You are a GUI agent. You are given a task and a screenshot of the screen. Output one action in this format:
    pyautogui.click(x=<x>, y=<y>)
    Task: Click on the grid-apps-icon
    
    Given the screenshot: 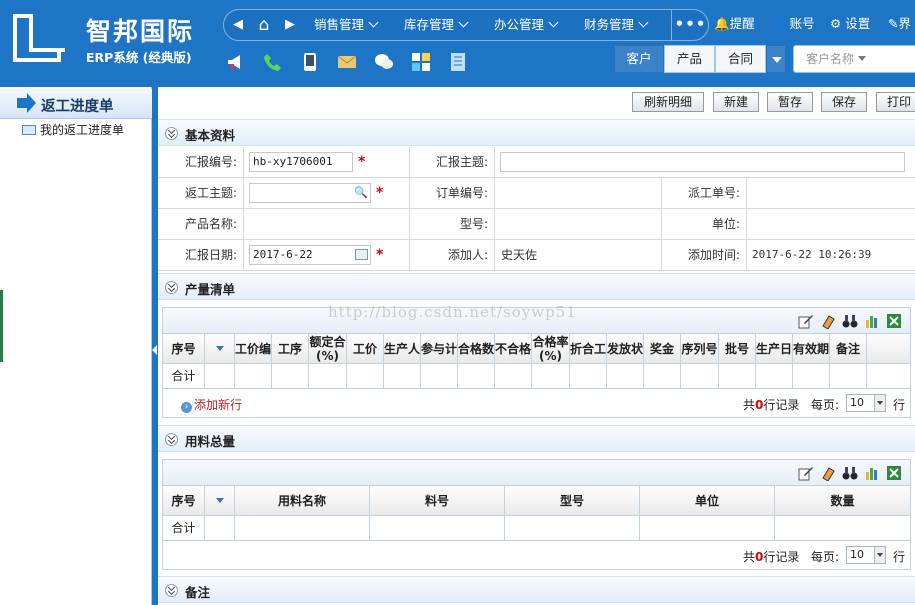 What is the action you would take?
    pyautogui.click(x=421, y=62)
    